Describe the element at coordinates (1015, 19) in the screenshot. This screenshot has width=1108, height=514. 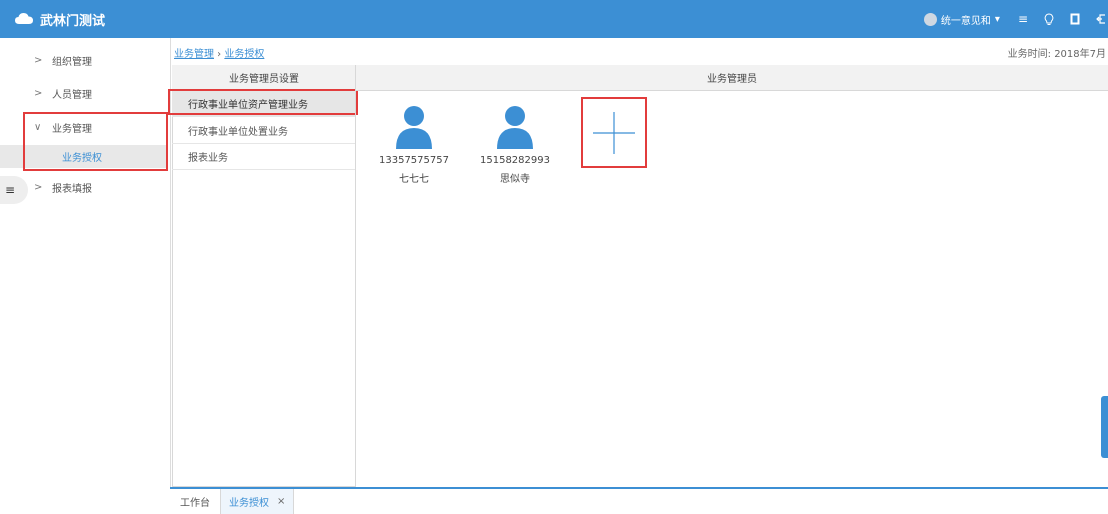
I see `header-actions: 统一意见和 ▾ ≡` at that location.